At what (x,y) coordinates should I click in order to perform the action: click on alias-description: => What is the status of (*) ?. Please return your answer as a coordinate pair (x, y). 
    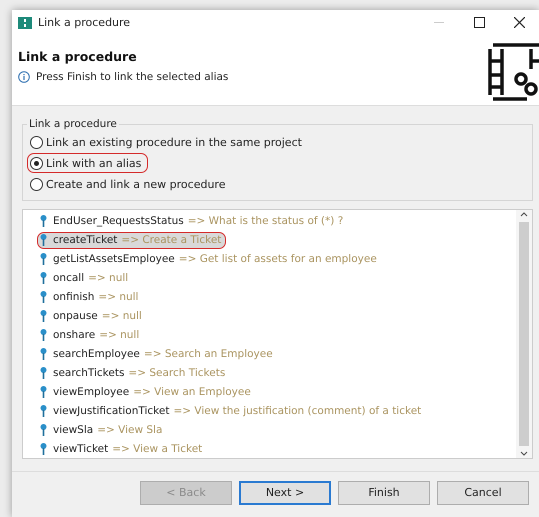
    Looking at the image, I should click on (266, 221).